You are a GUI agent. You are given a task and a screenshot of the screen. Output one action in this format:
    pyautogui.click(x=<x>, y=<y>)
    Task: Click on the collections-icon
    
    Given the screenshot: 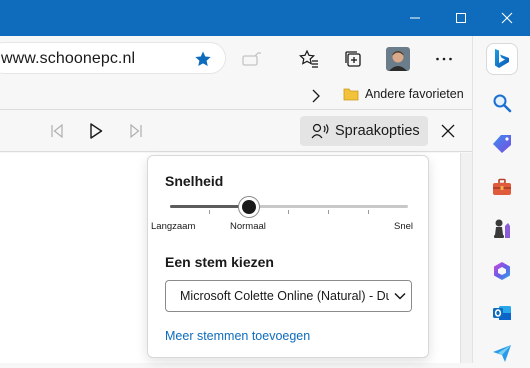 What is the action you would take?
    pyautogui.click(x=353, y=59)
    